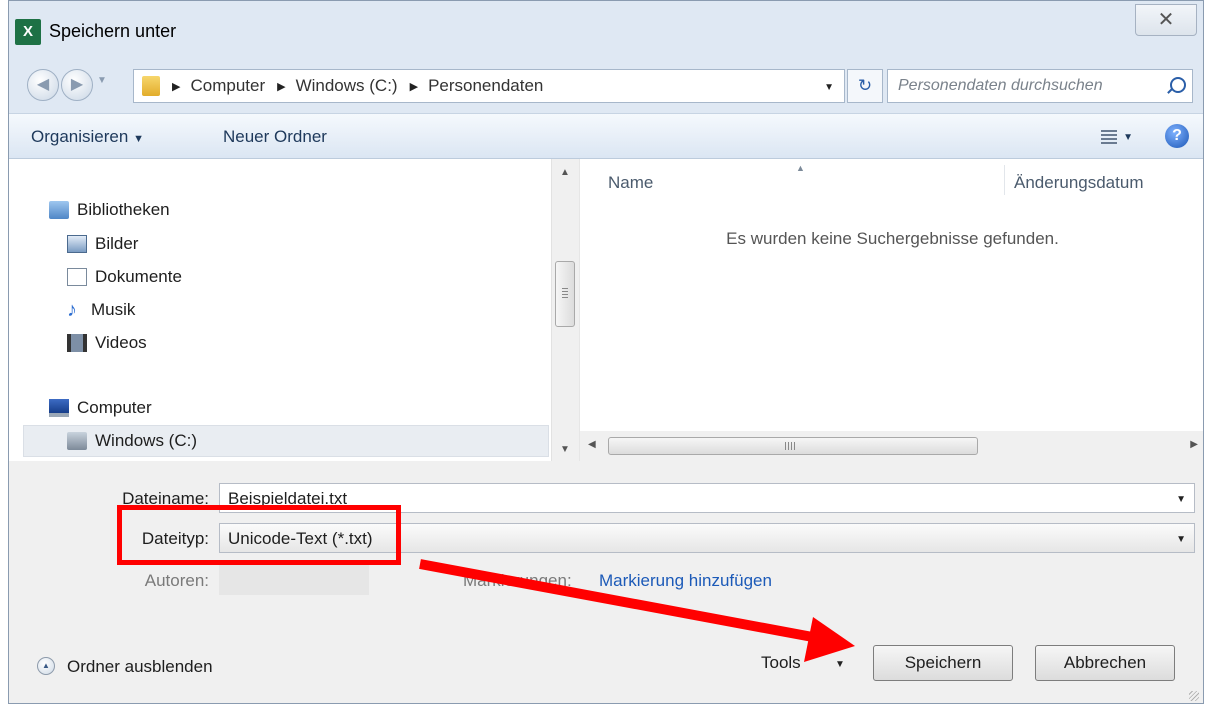 This screenshot has width=1208, height=704. I want to click on arrow-shaft, so click(619, 601).